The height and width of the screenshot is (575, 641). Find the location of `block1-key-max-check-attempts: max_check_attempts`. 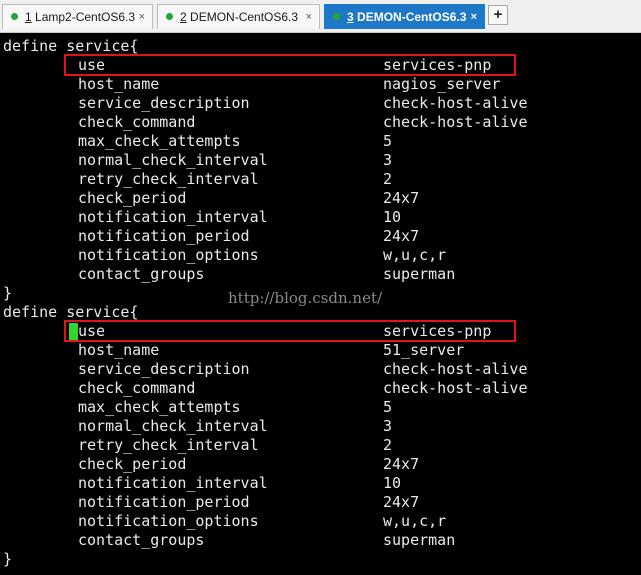

block1-key-max-check-attempts: max_check_attempts is located at coordinates (159, 141).